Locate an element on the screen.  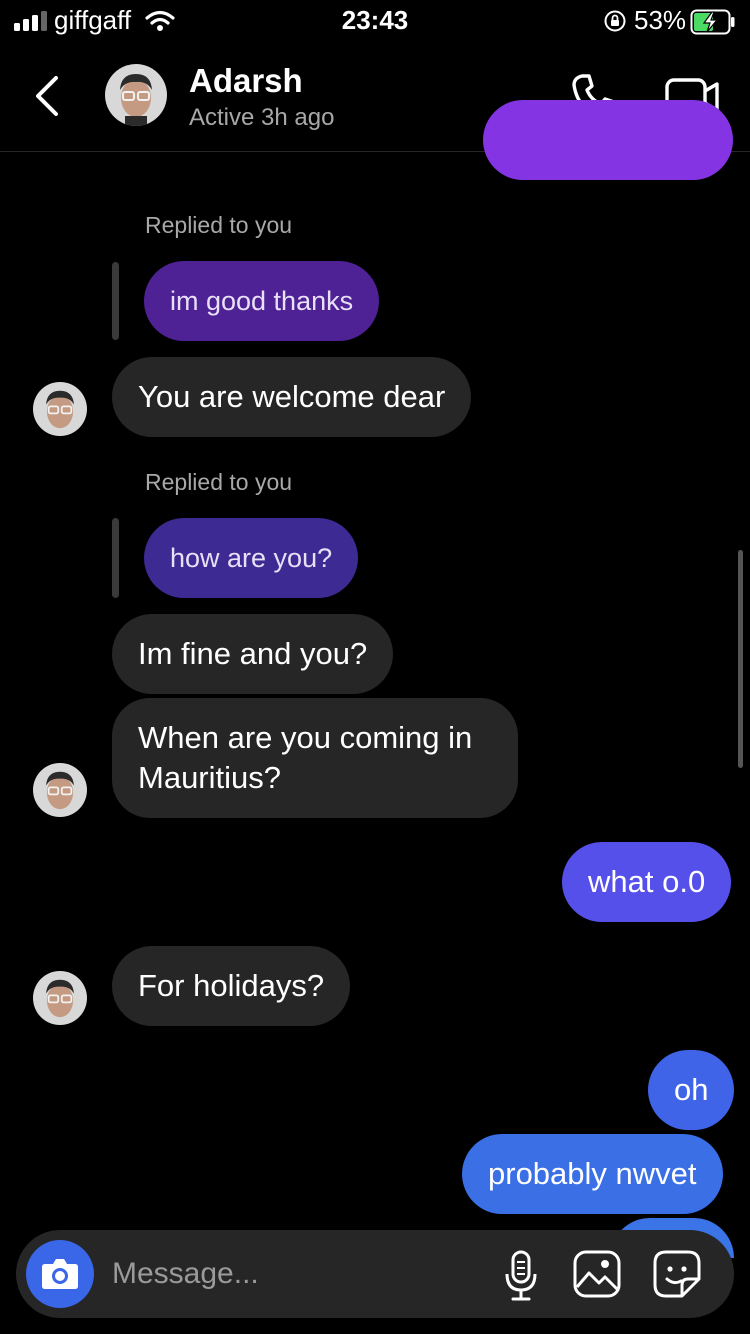
battery-charging-icon is located at coordinates (712, 22).